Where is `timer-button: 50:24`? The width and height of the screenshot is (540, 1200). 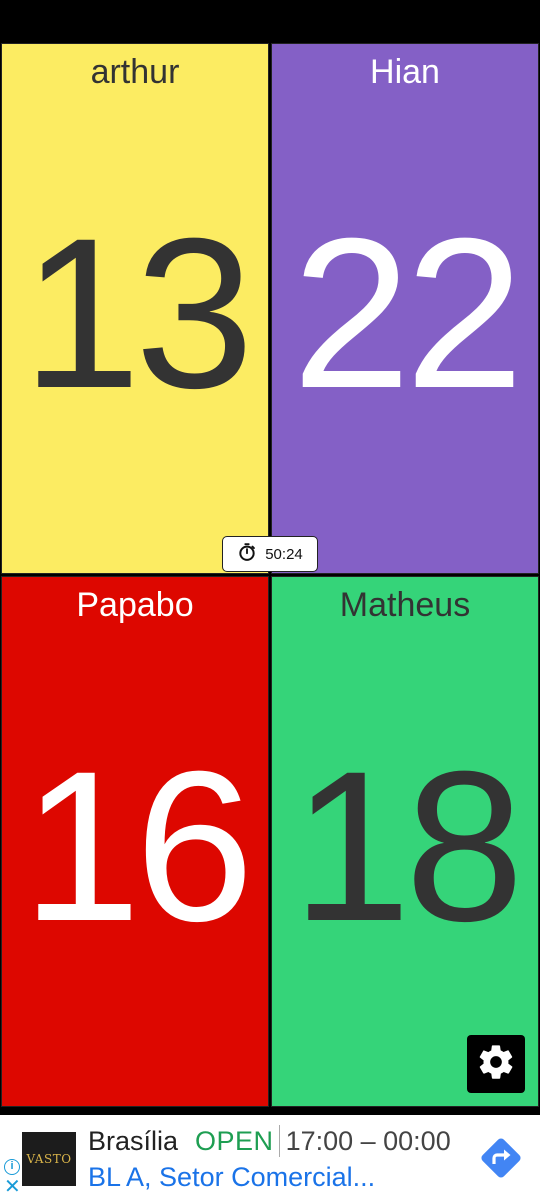 timer-button: 50:24 is located at coordinates (270, 554).